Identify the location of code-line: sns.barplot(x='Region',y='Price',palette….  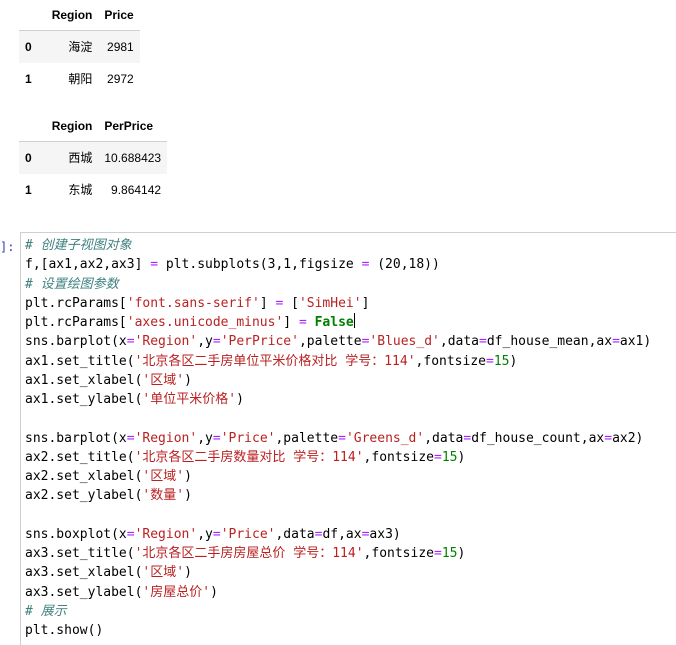
(338, 438).